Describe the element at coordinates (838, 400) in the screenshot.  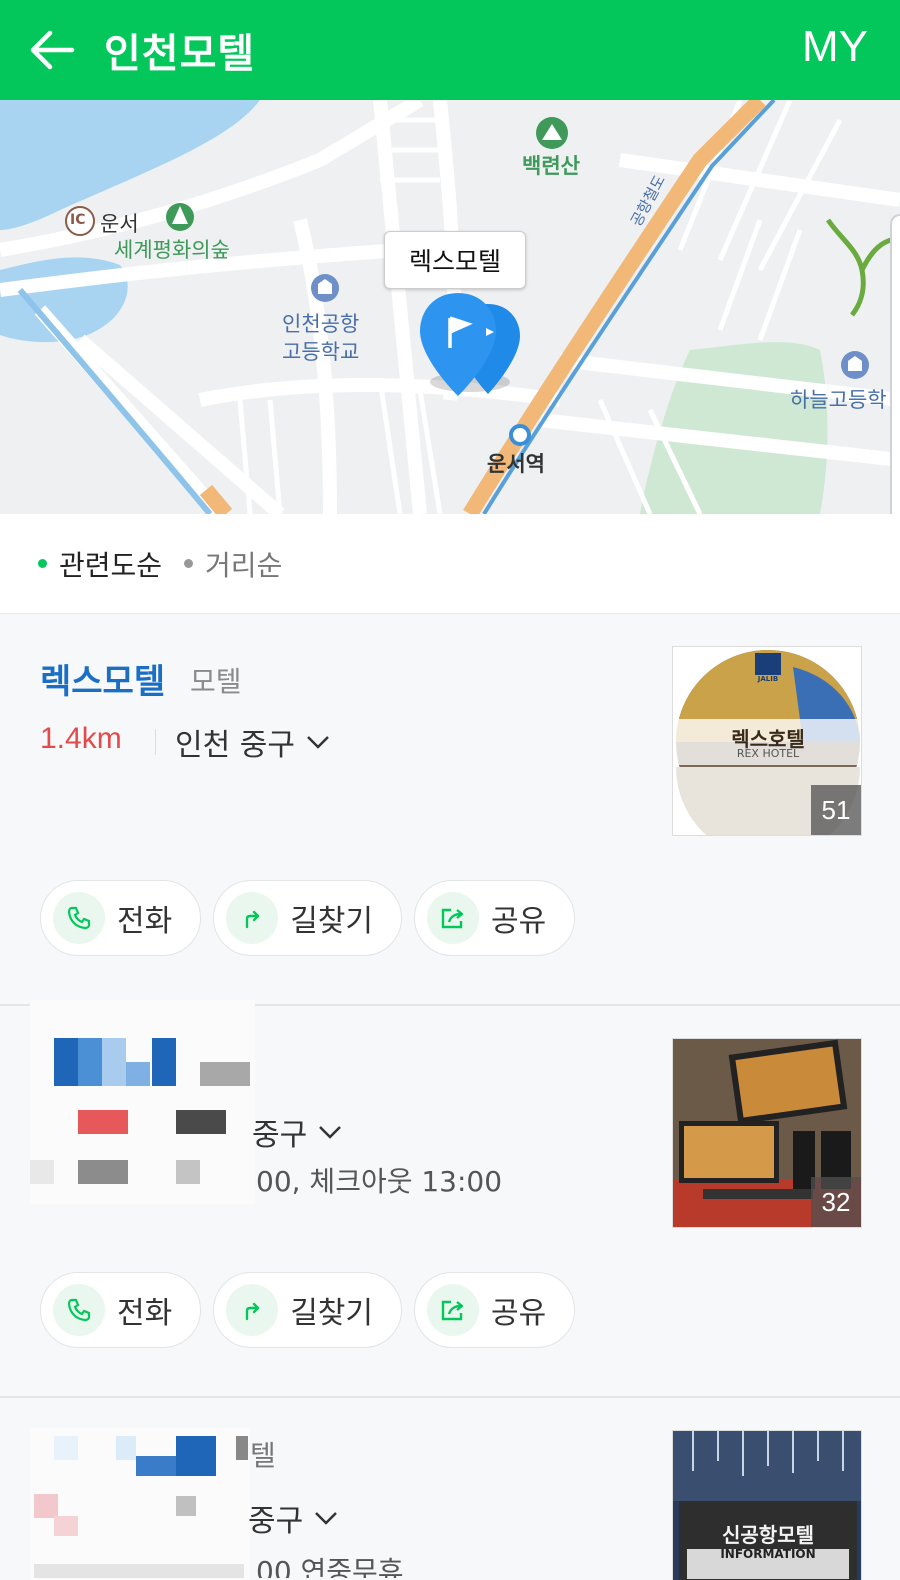
I see `map-label-school2: 하늘고등학` at that location.